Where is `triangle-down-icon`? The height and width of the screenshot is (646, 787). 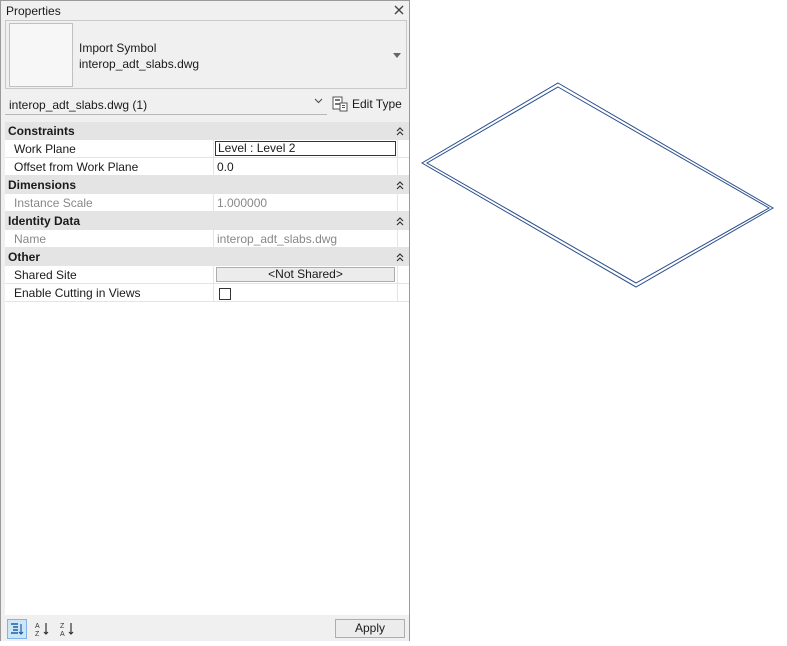 triangle-down-icon is located at coordinates (397, 55).